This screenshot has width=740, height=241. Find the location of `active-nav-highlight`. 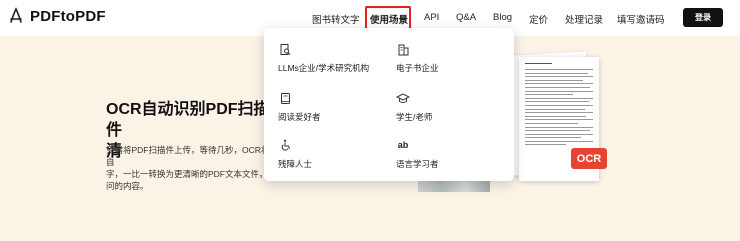

active-nav-highlight is located at coordinates (388, 18).